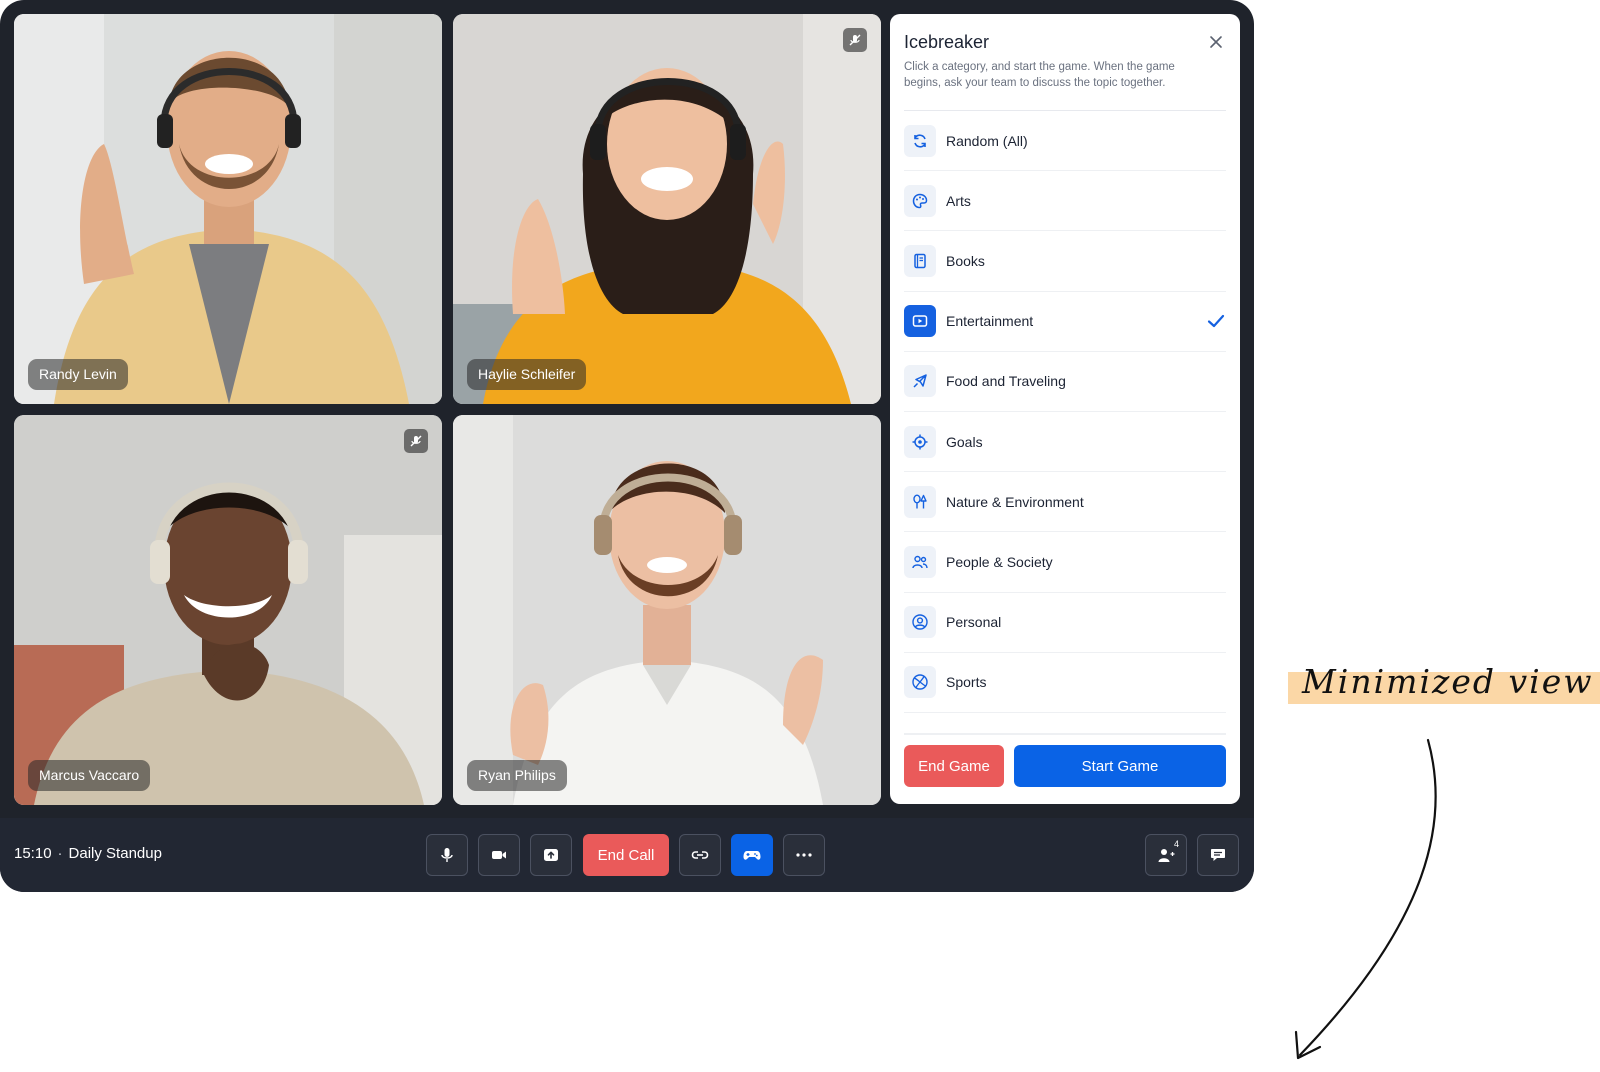 This screenshot has height=1072, width=1600. I want to click on participant-name-tag: Randy Levin, so click(78, 374).